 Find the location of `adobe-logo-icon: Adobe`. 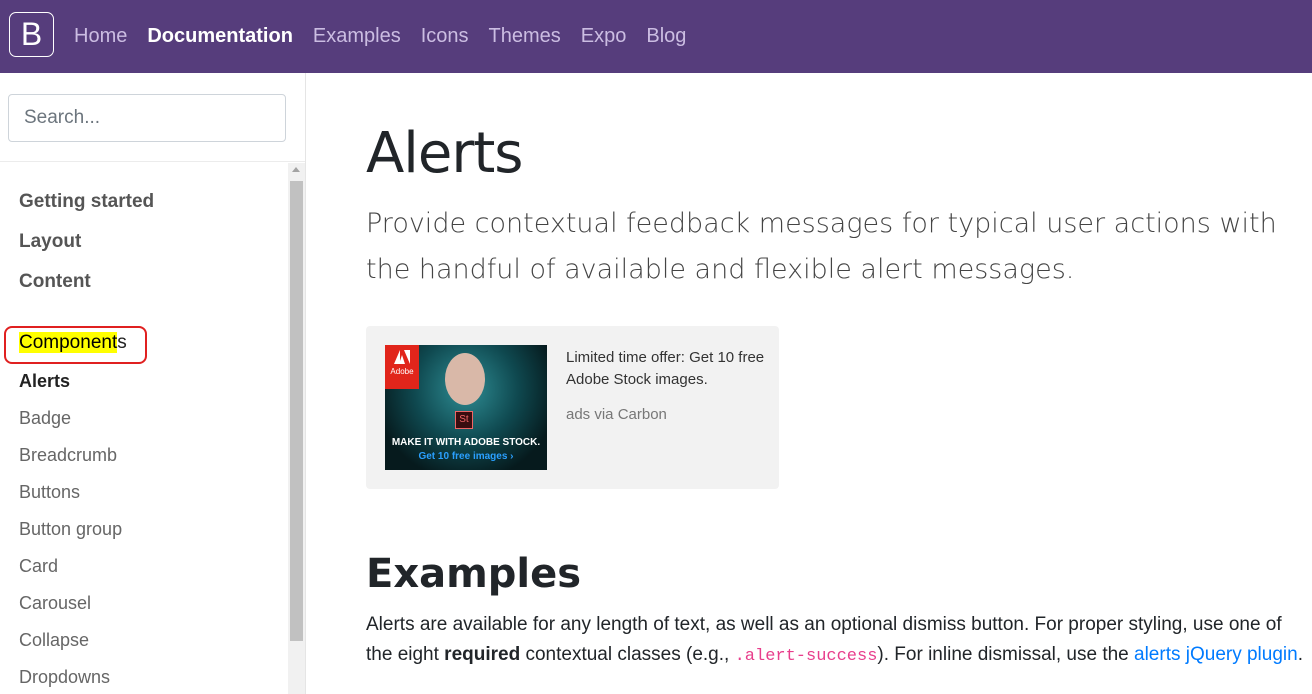

adobe-logo-icon: Adobe is located at coordinates (402, 367).